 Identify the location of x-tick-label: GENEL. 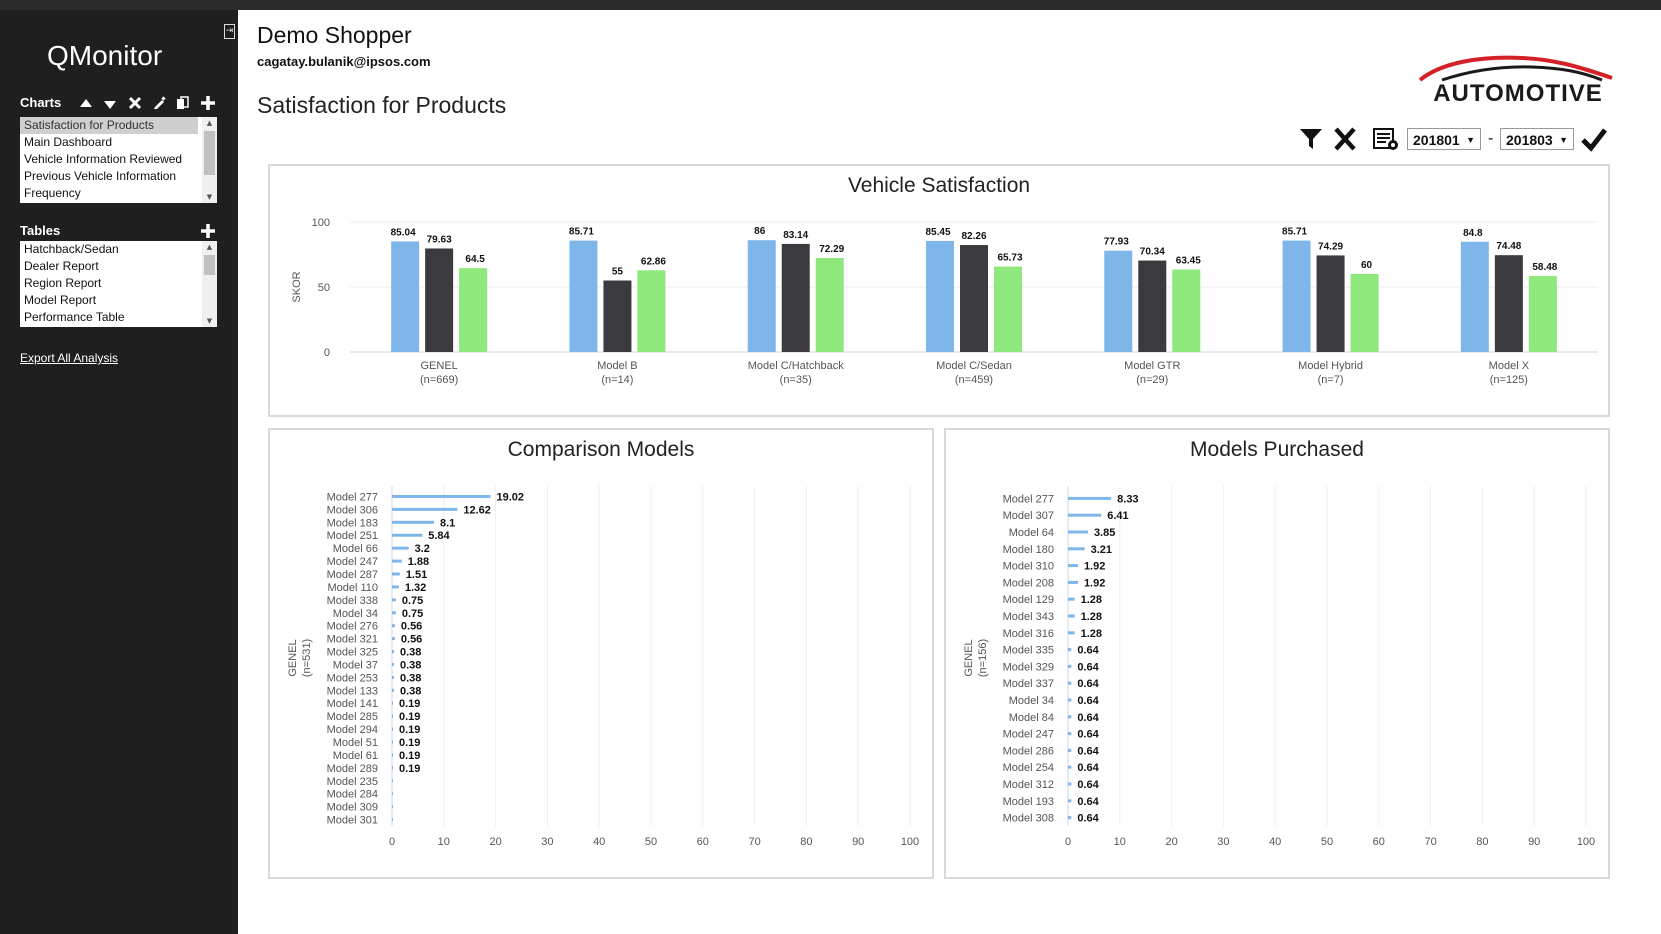
(438, 366).